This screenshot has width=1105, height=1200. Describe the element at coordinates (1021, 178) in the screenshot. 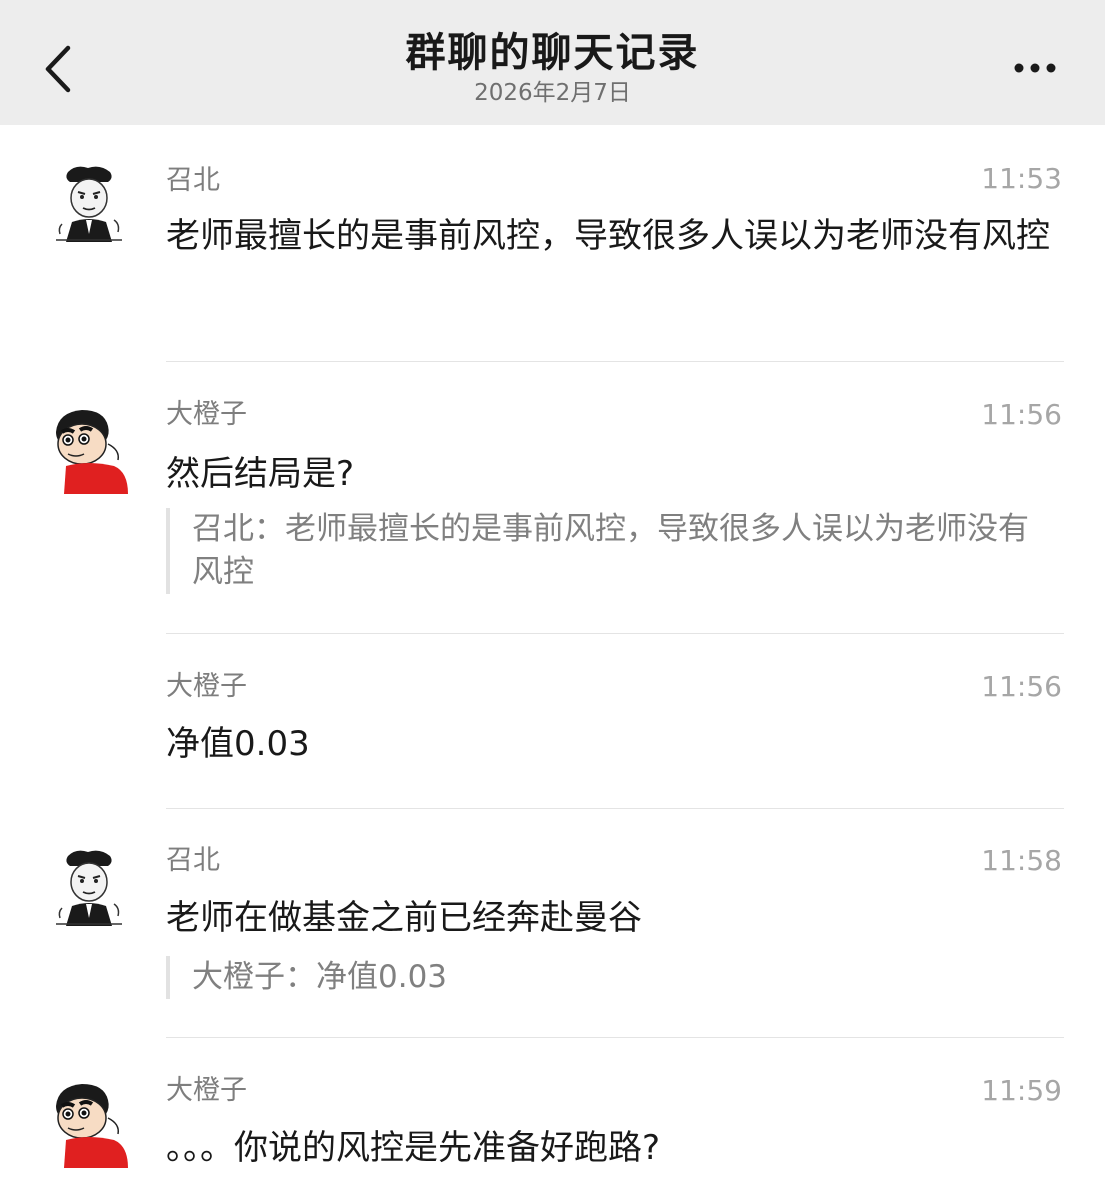

I see `message-time: 11:53` at that location.